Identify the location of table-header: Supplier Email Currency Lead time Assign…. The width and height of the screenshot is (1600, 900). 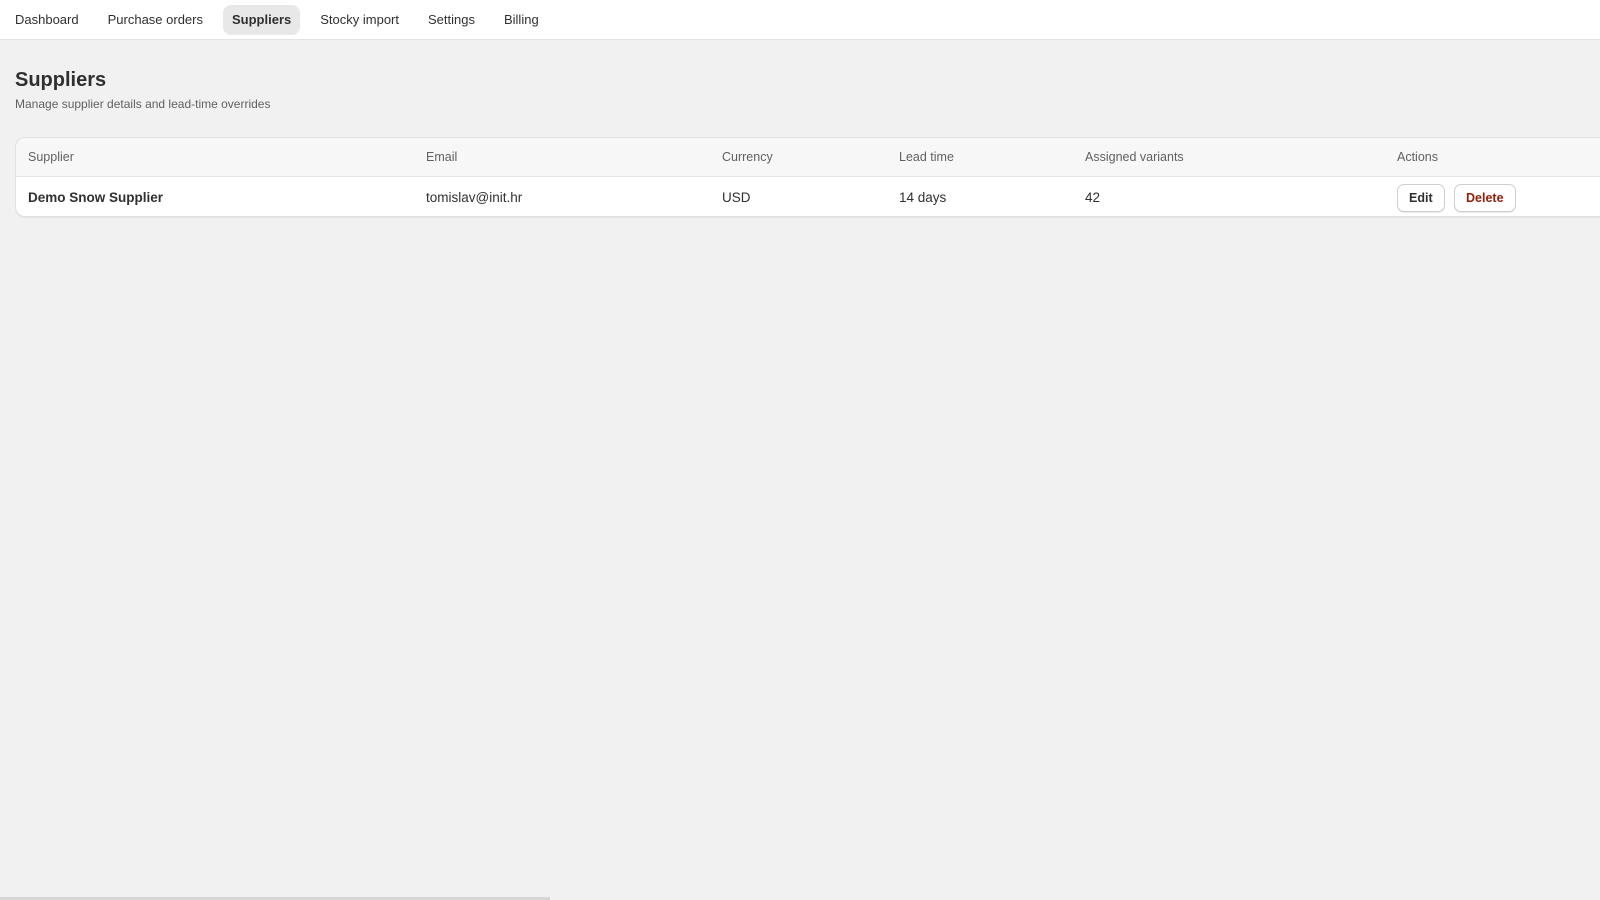
(808, 157).